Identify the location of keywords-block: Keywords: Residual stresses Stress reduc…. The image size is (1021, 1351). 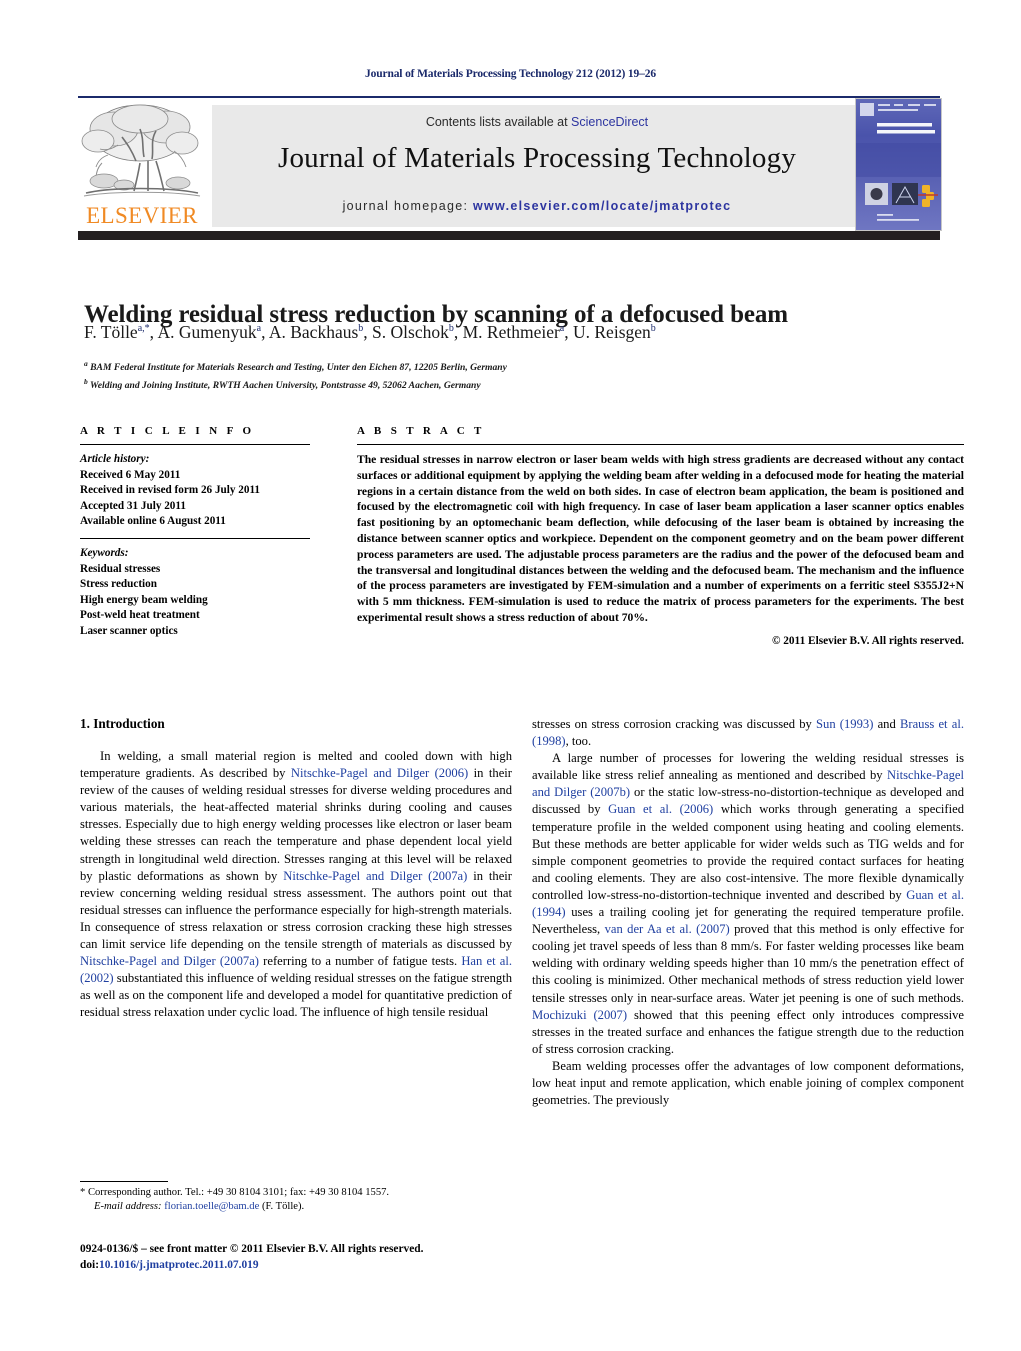
(195, 593).